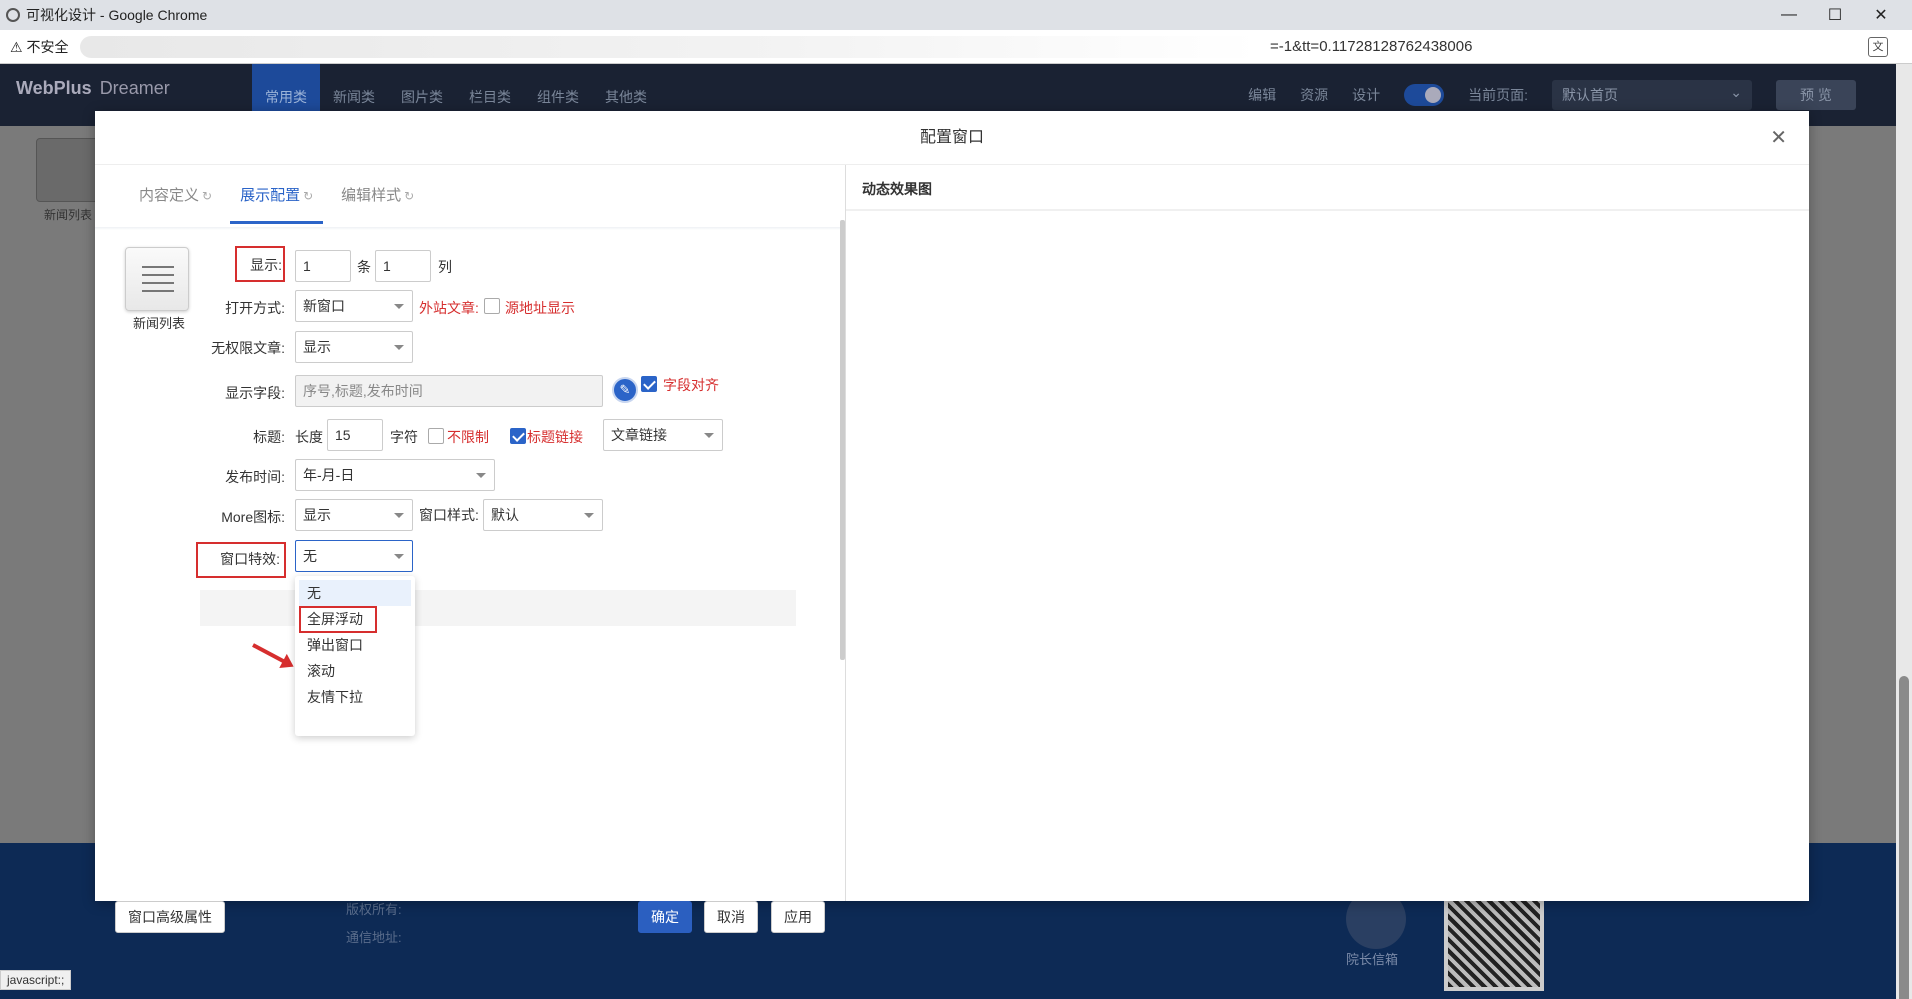 Image resolution: width=1912 pixels, height=999 pixels. I want to click on preview-button: 预 览, so click(1816, 95).